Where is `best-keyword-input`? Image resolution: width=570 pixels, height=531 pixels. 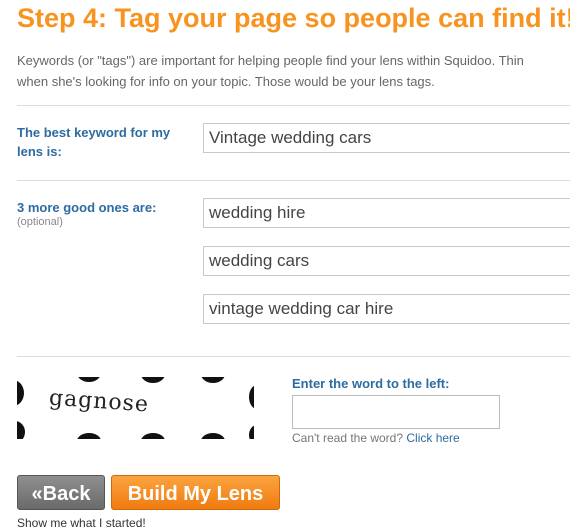
best-keyword-input is located at coordinates (386, 138).